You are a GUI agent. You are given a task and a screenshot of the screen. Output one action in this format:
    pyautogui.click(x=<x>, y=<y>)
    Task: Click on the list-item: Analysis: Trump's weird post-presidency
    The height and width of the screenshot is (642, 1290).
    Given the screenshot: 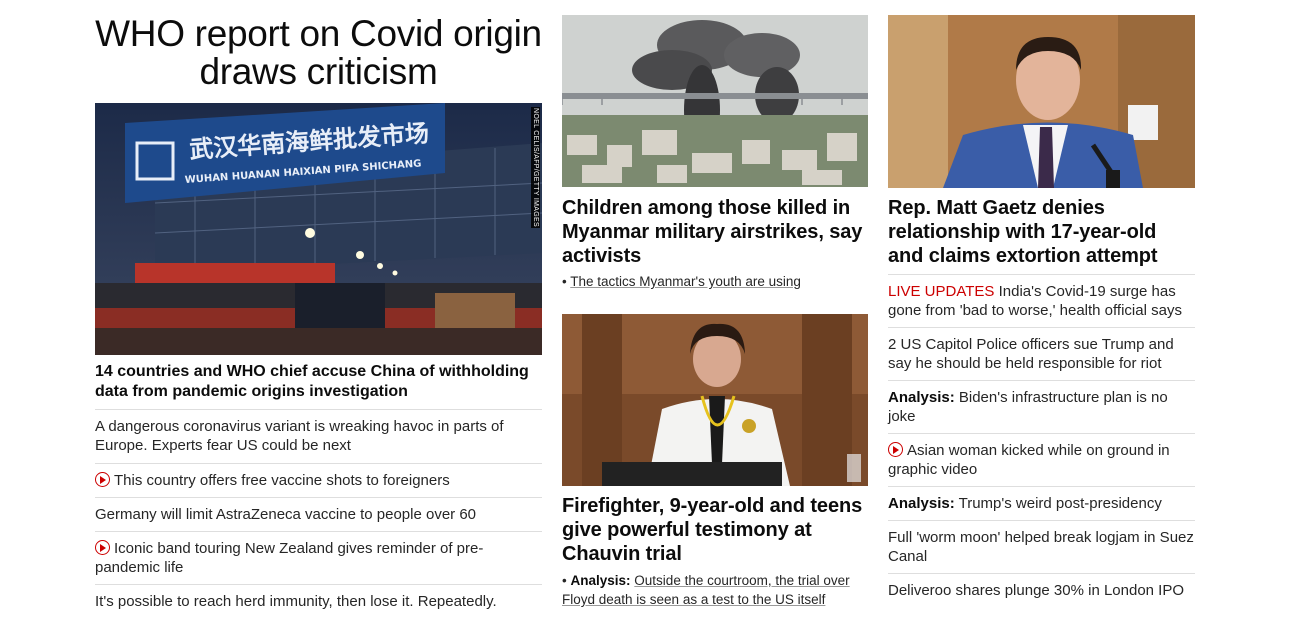 What is the action you would take?
    pyautogui.click(x=1041, y=504)
    